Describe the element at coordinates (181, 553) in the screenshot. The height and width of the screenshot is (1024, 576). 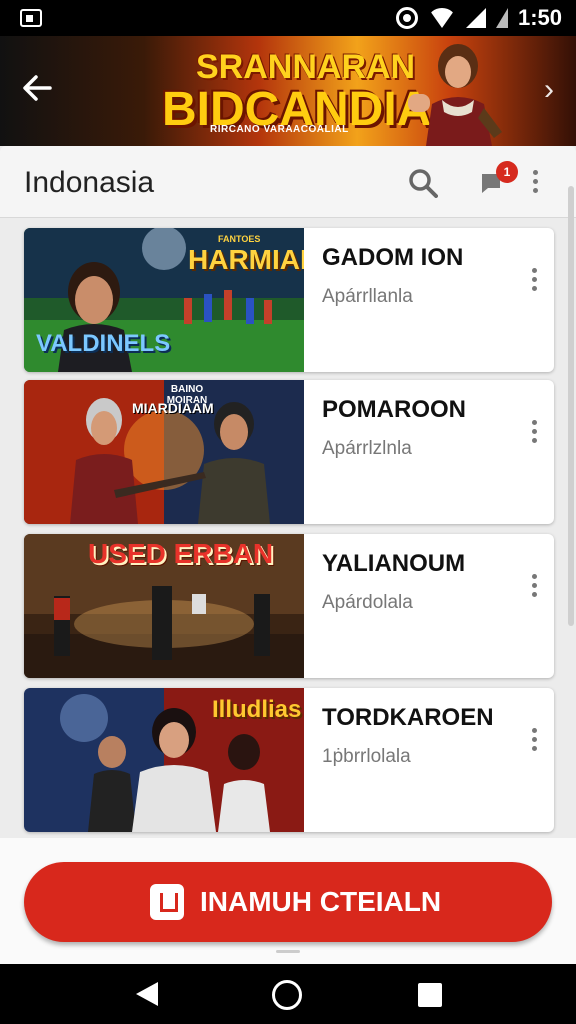
I see `thumb-title: USED ERBAN` at that location.